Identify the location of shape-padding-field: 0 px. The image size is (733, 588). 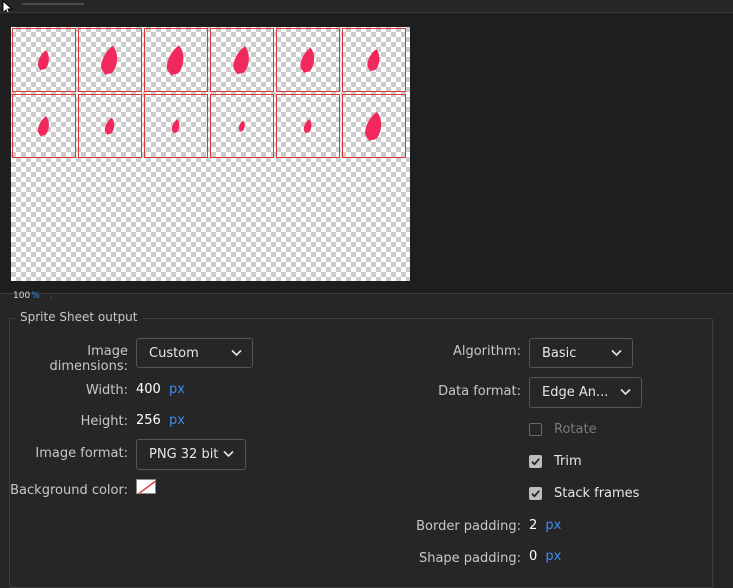
(545, 556).